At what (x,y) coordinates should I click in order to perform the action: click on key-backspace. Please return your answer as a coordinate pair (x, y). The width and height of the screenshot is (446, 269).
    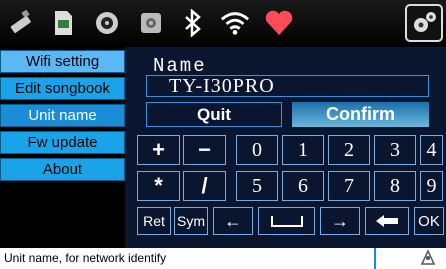
    Looking at the image, I should click on (387, 221).